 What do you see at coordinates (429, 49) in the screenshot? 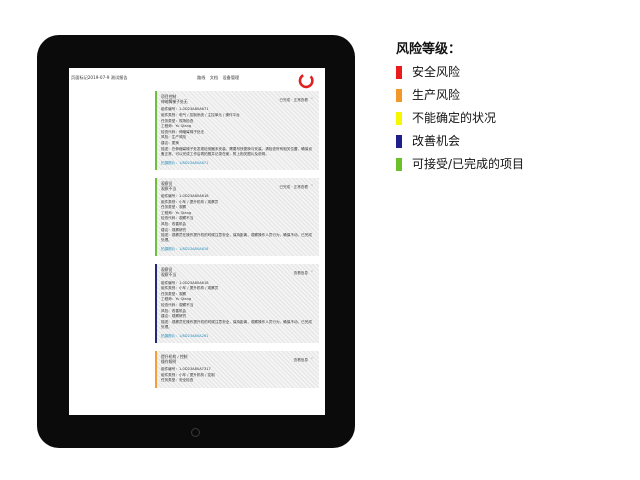
I see `legend-title: 风险等级：` at bounding box center [429, 49].